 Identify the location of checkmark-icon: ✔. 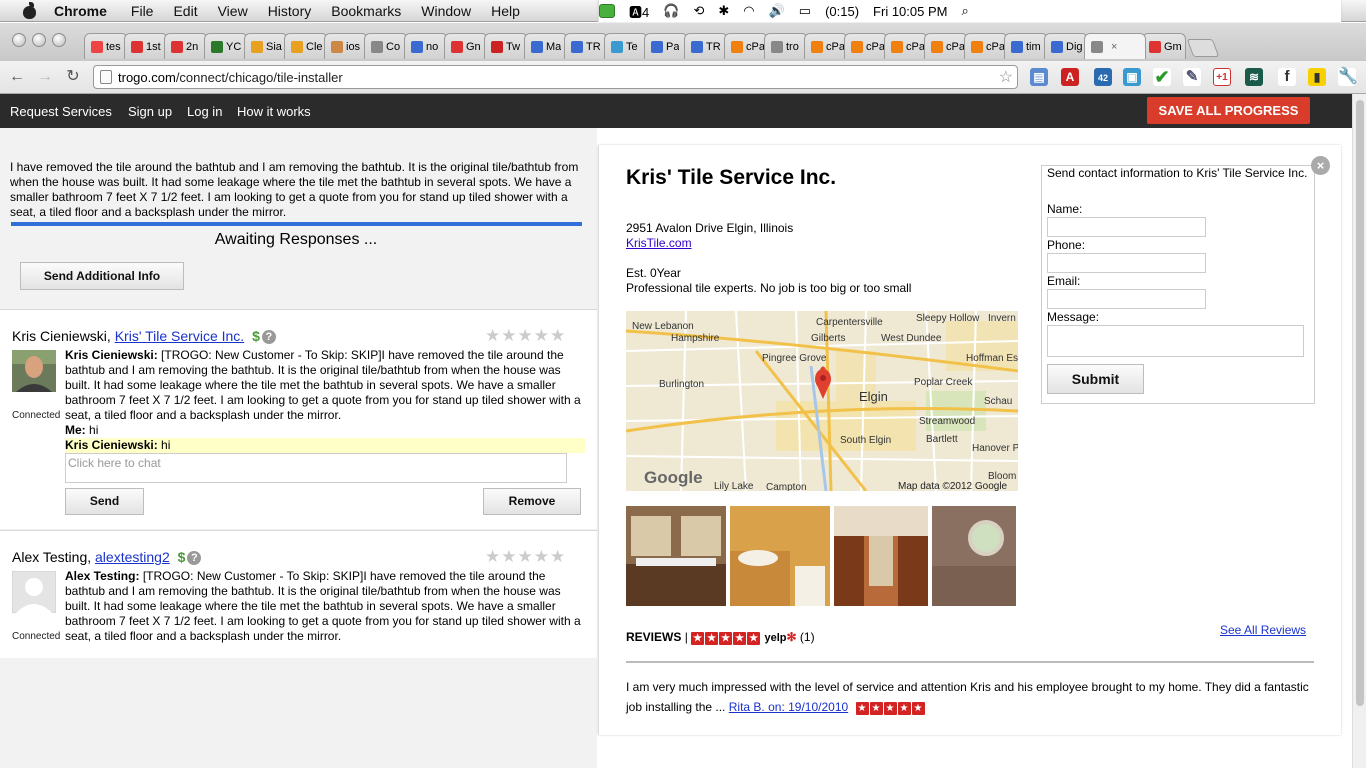
(1162, 77).